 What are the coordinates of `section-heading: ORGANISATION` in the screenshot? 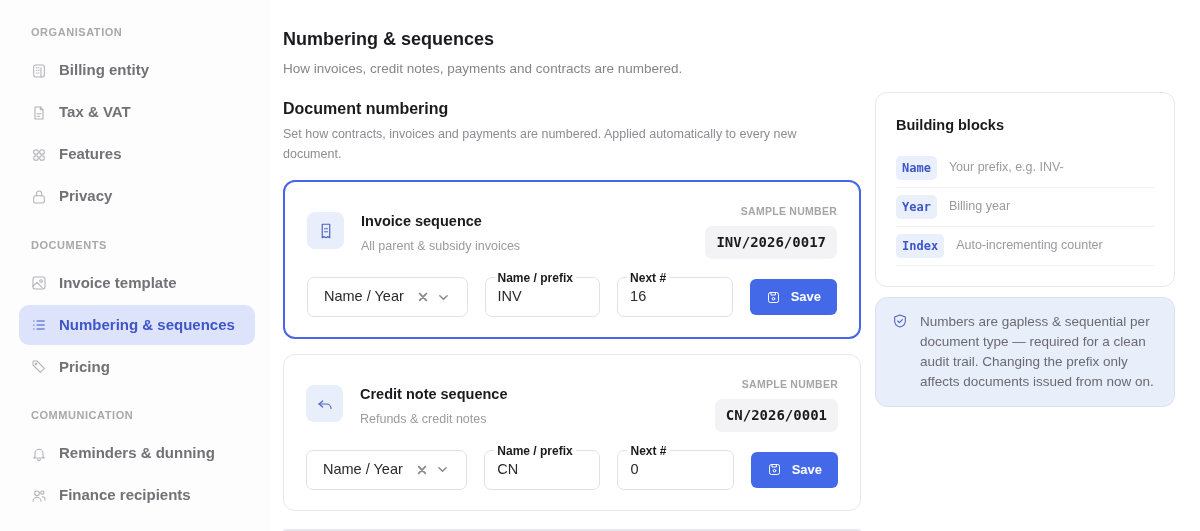 It's located at (77, 32).